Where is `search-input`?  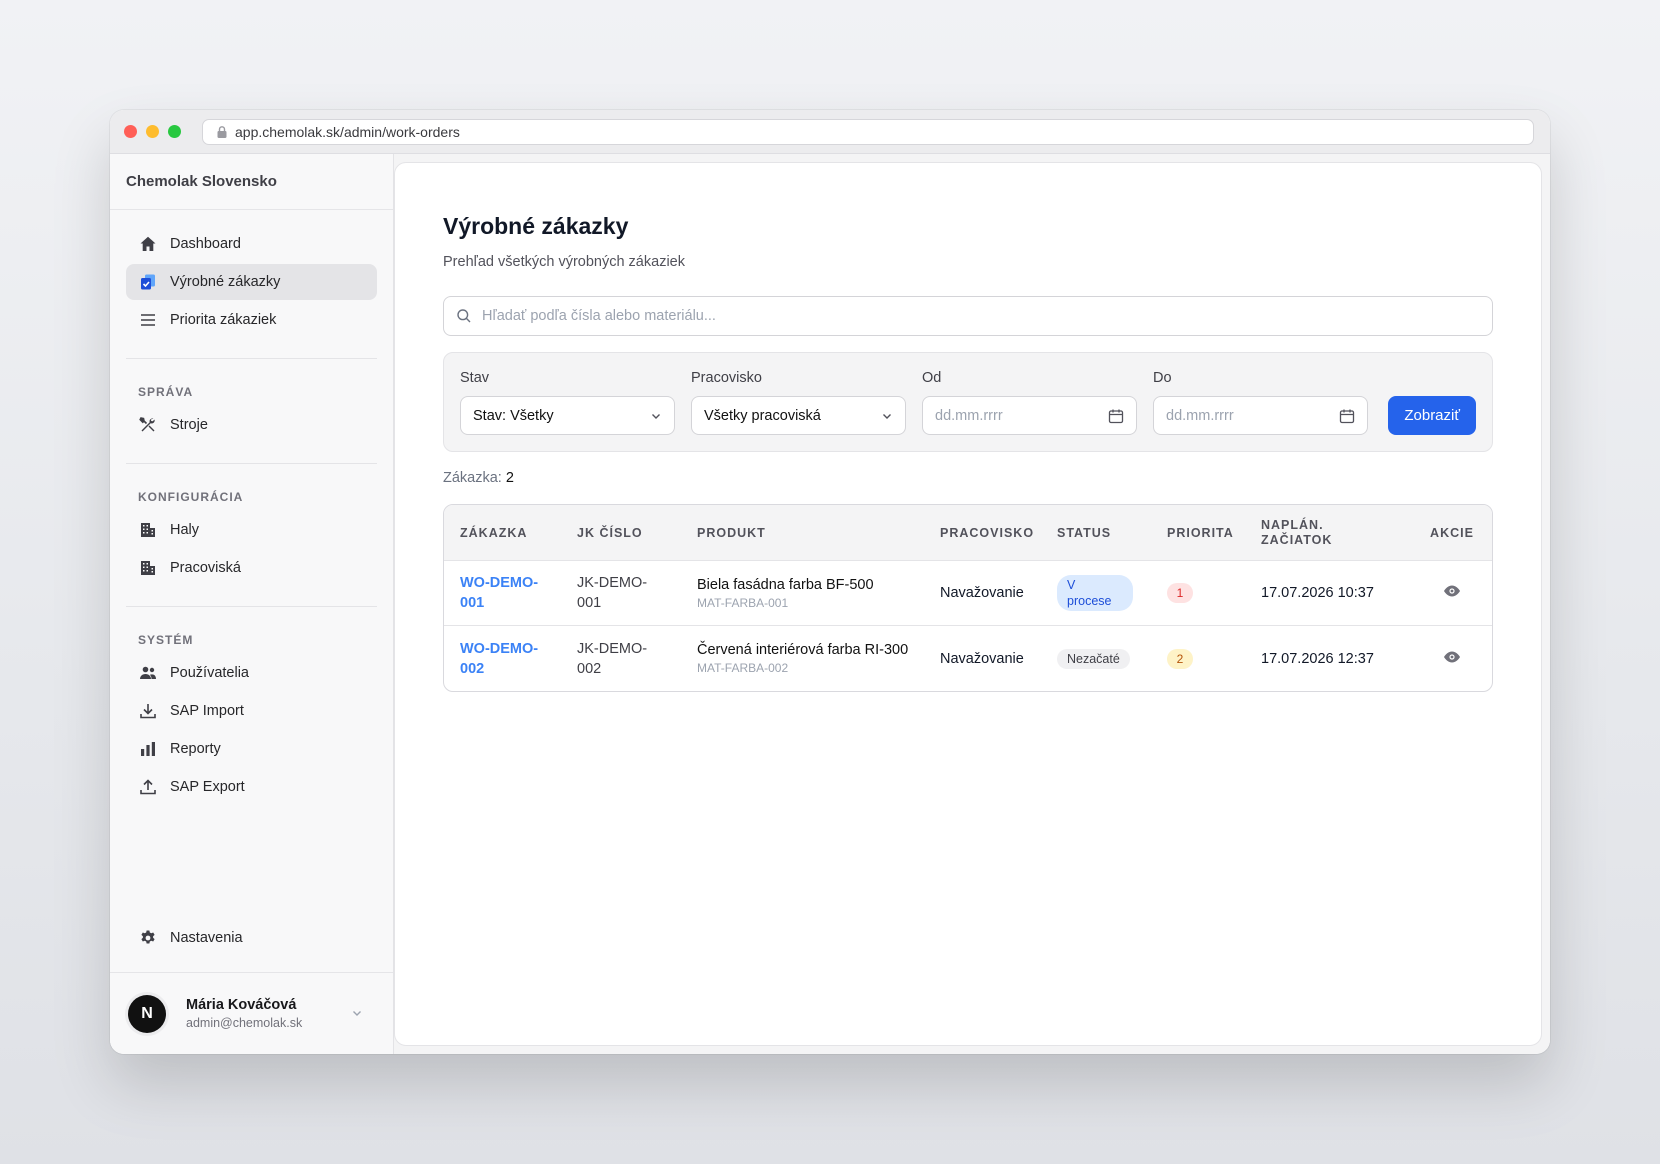
search-input is located at coordinates (987, 316).